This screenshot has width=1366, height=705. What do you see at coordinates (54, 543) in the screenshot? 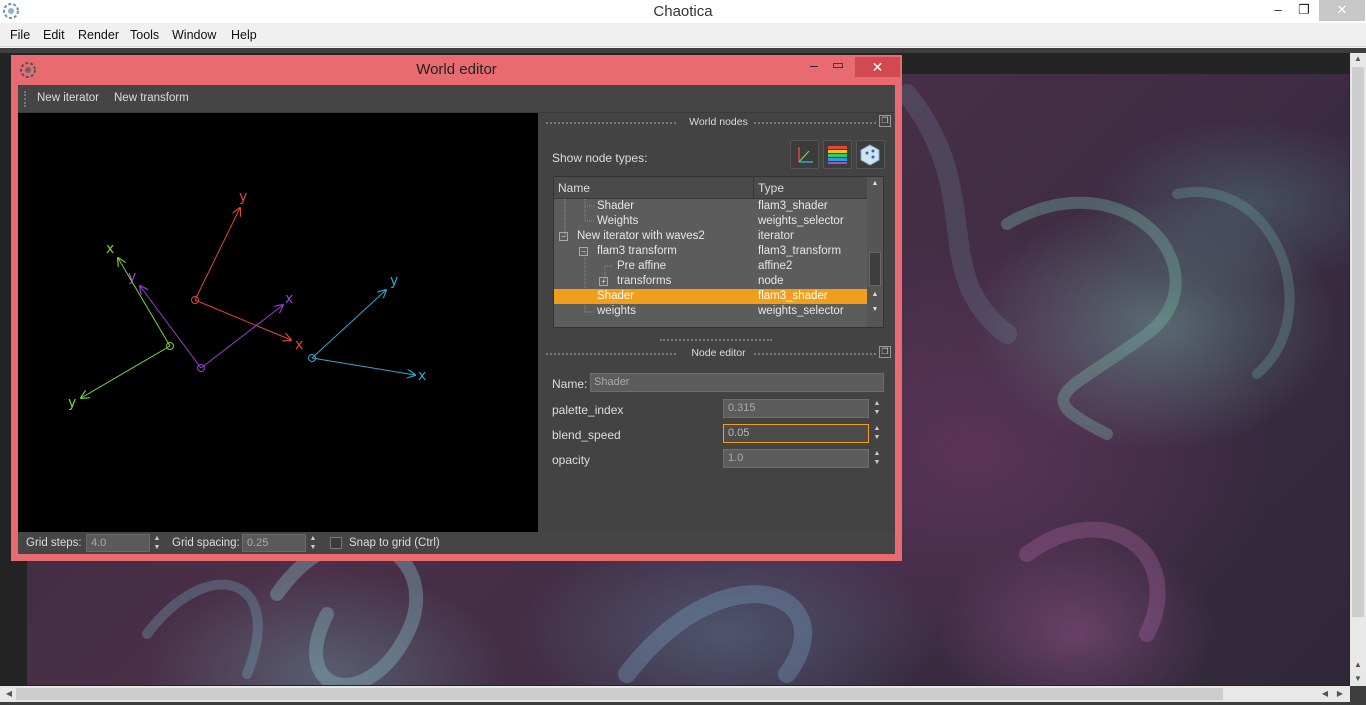
I see `grid-steps-label: Grid steps:` at bounding box center [54, 543].